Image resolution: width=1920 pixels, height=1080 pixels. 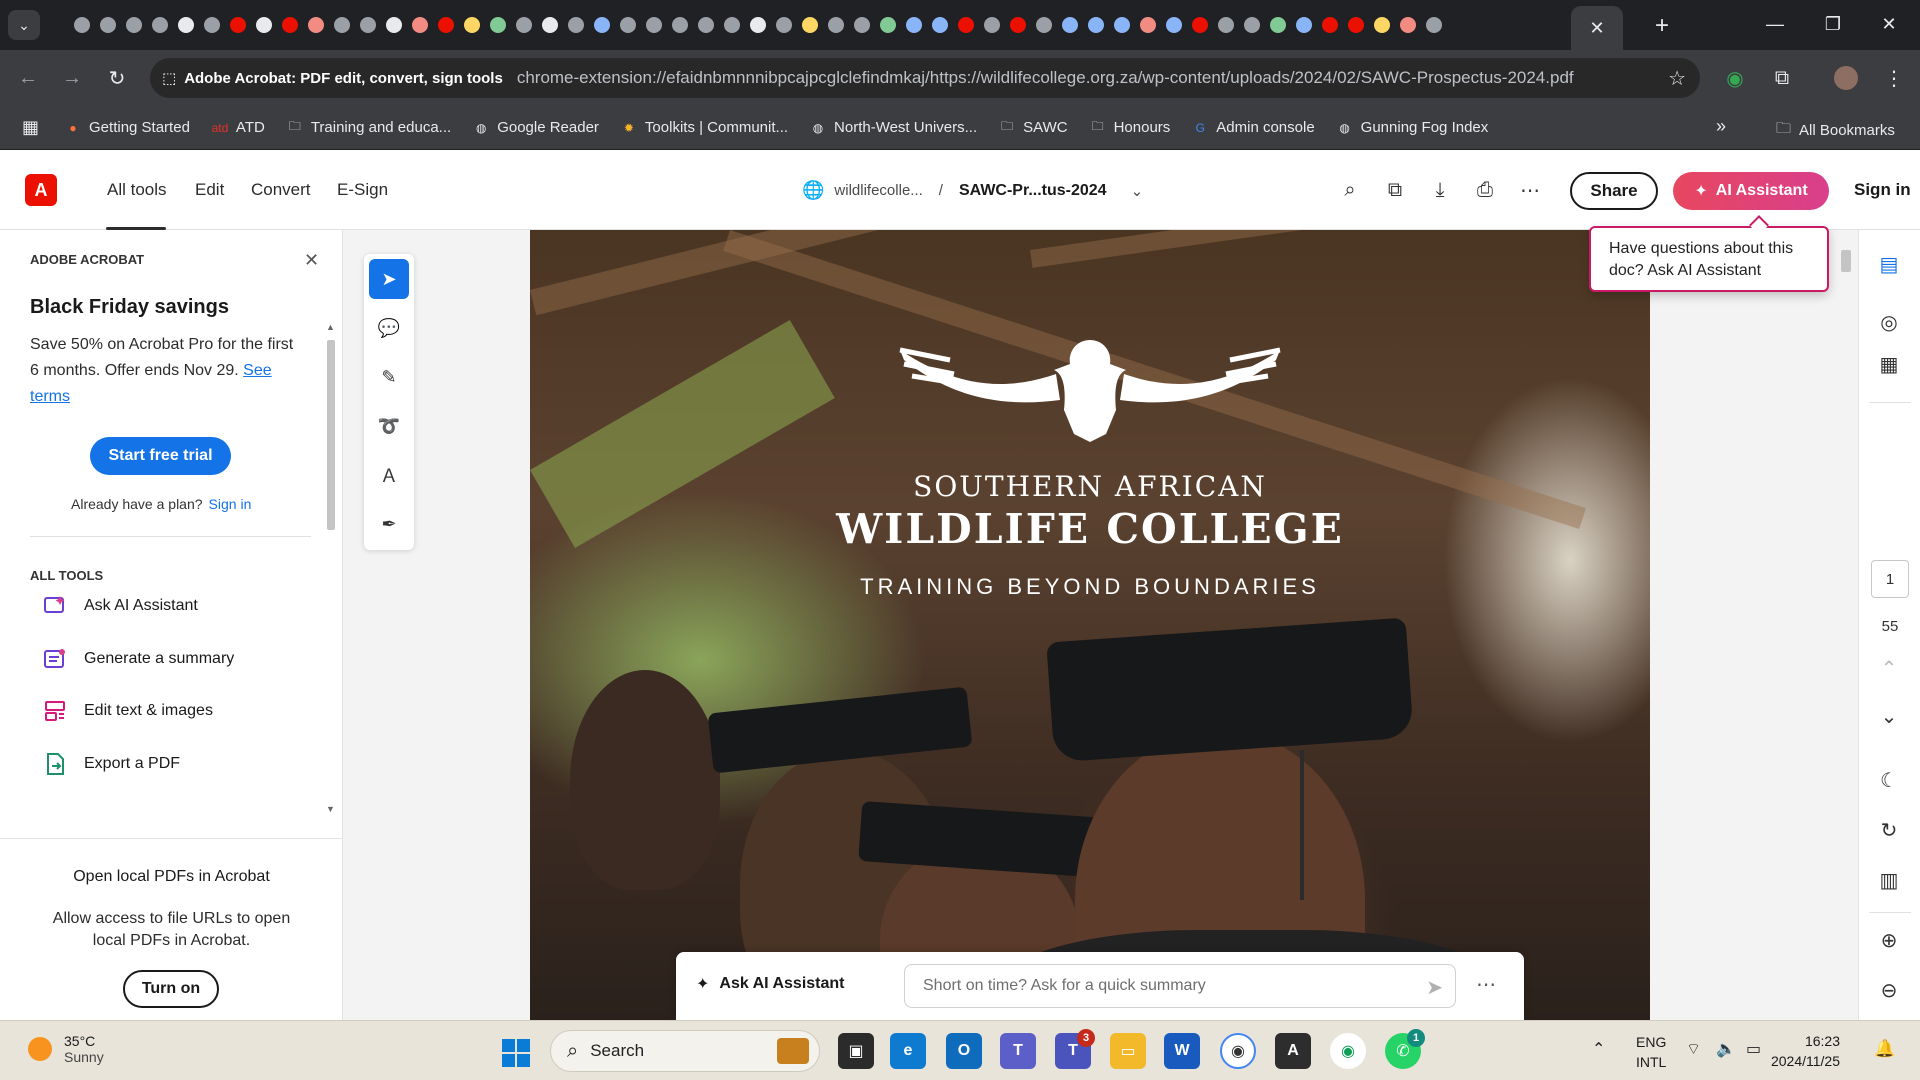 I want to click on grid-view-icon: ▦, so click(x=1889, y=364).